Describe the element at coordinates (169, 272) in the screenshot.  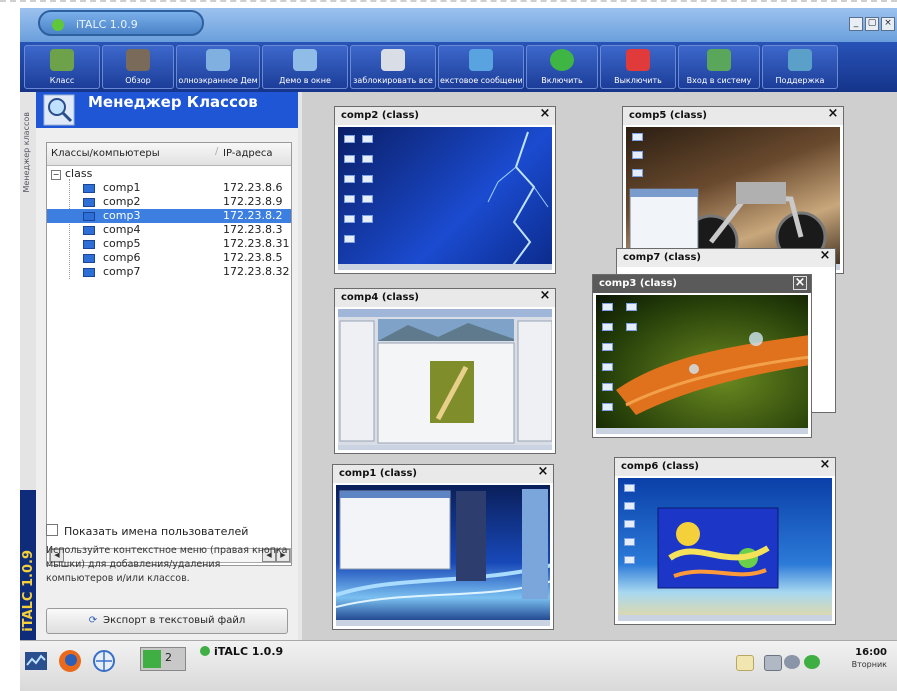
I see `tree-row-comp7: comp7 172.23.8.32` at that location.